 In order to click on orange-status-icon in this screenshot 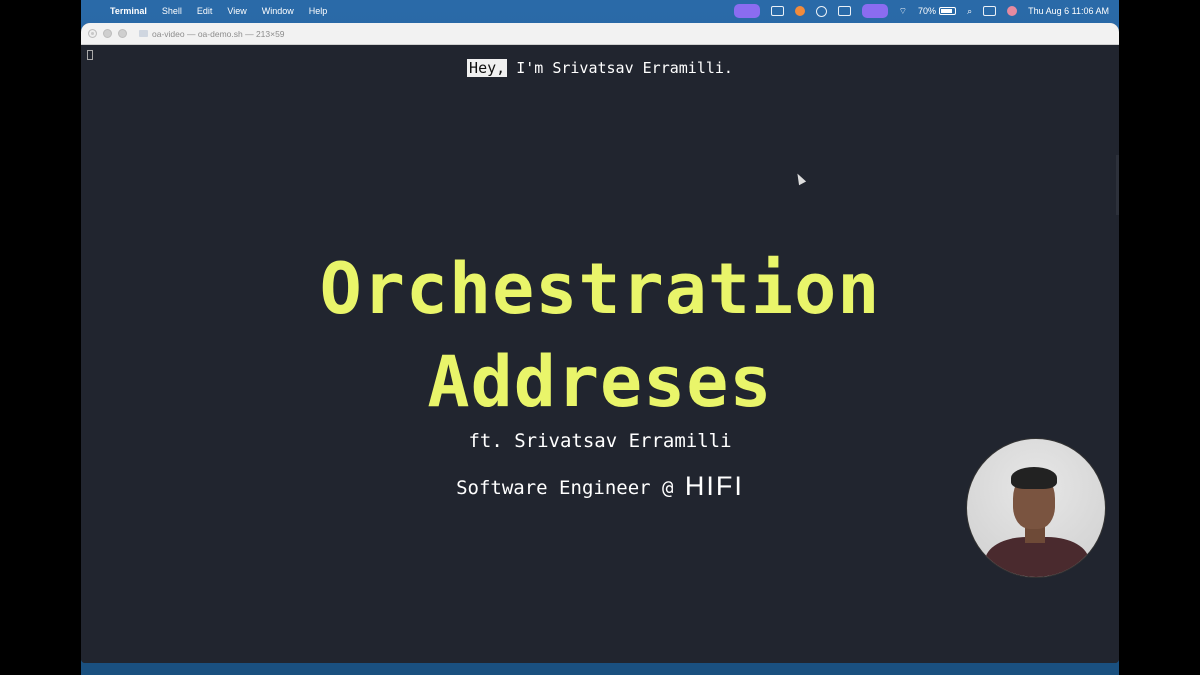, I will do `click(799, 11)`.